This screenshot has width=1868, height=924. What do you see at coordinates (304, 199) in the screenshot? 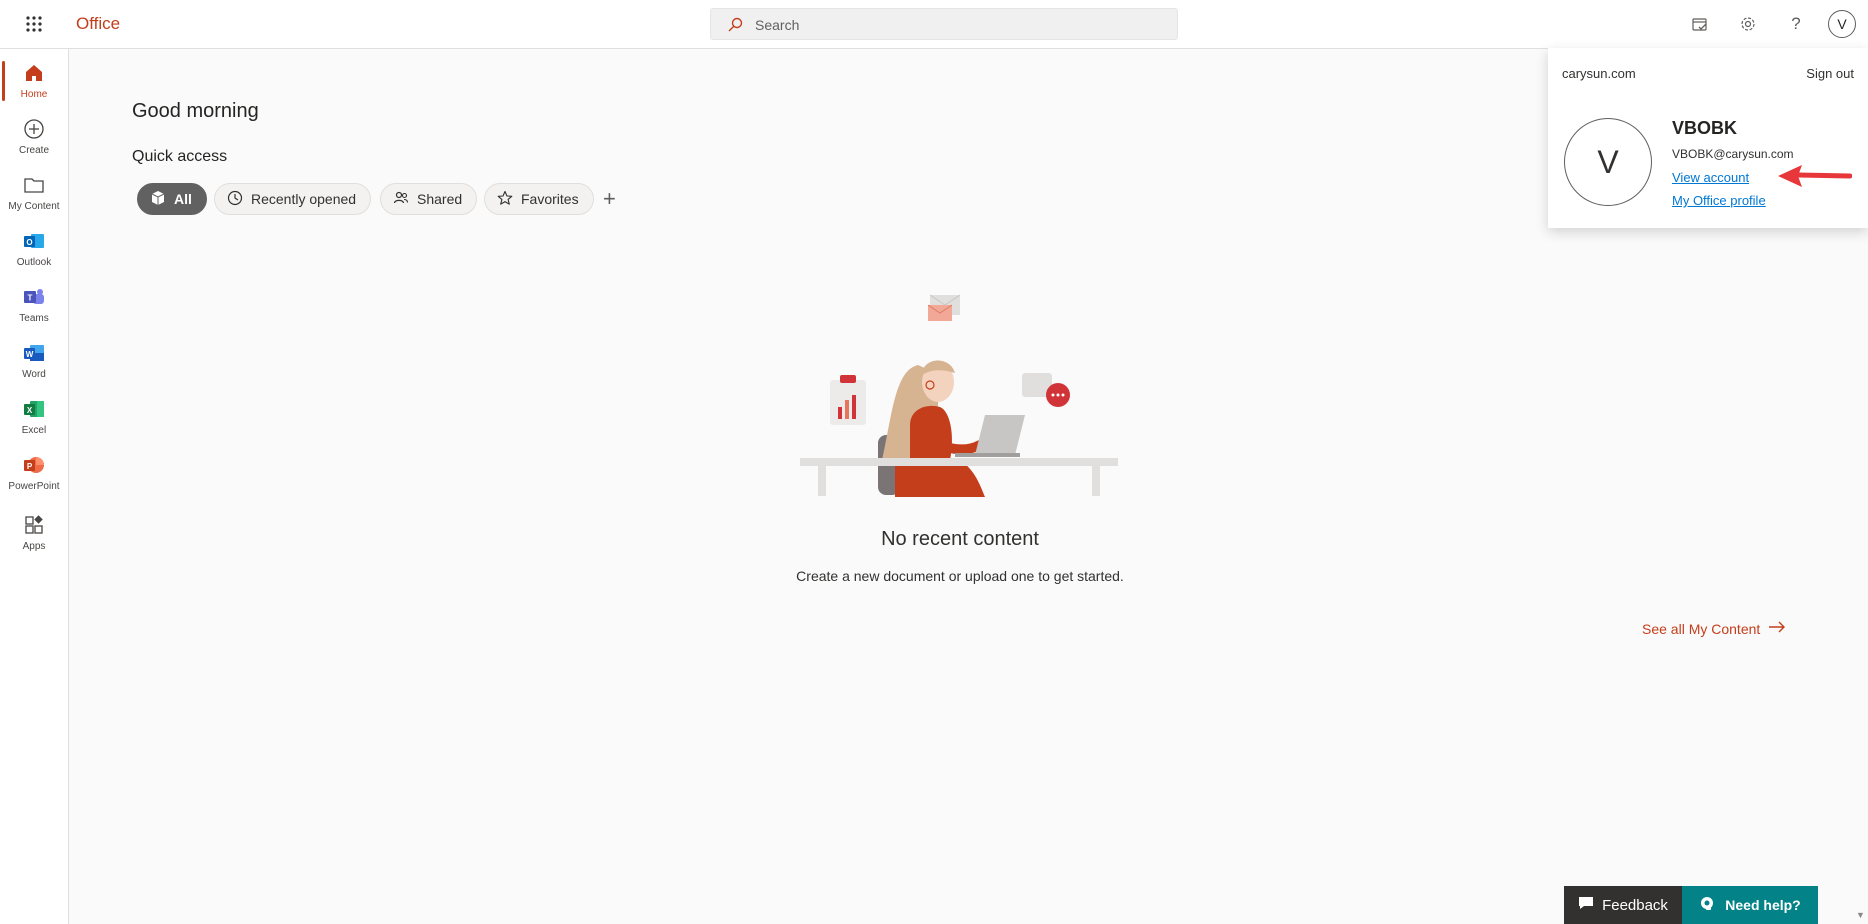
I see `filter-recently-opened-label: Recently opened` at bounding box center [304, 199].